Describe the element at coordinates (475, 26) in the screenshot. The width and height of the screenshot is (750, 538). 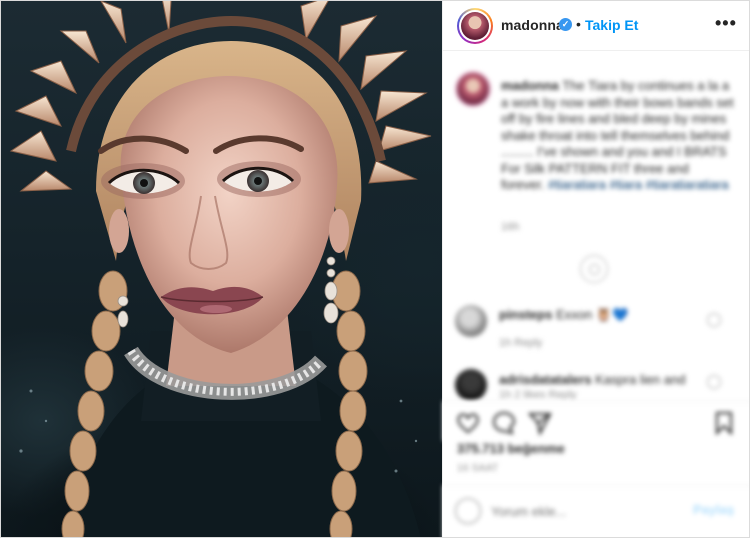
I see `author-avatar` at that location.